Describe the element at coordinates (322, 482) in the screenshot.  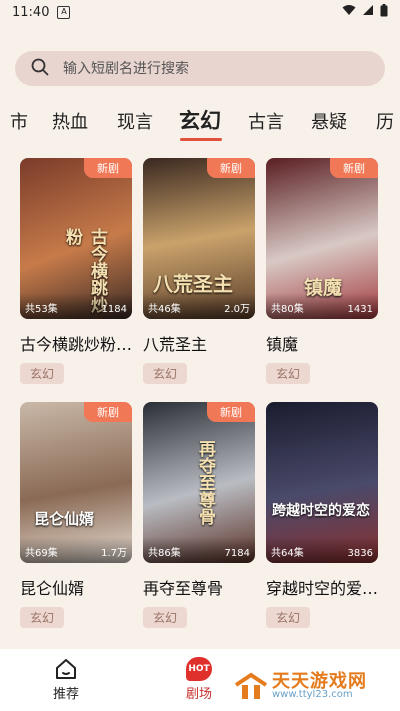
I see `drama-poster: 跨越时空的爱恋 共64集 3836` at that location.